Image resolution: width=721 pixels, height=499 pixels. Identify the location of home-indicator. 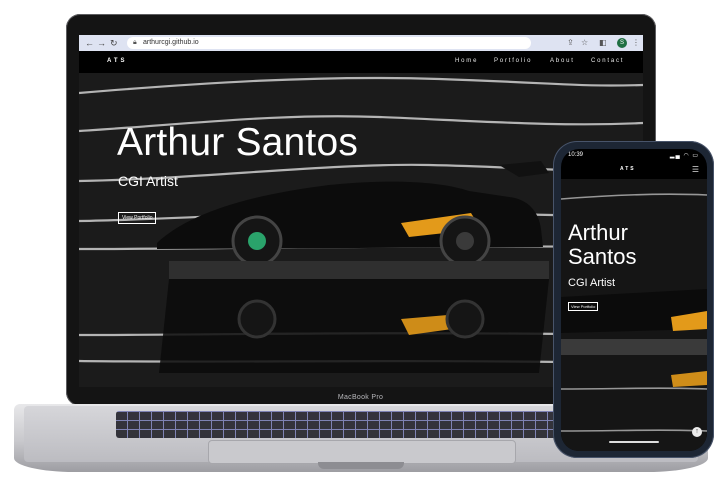
(634, 442).